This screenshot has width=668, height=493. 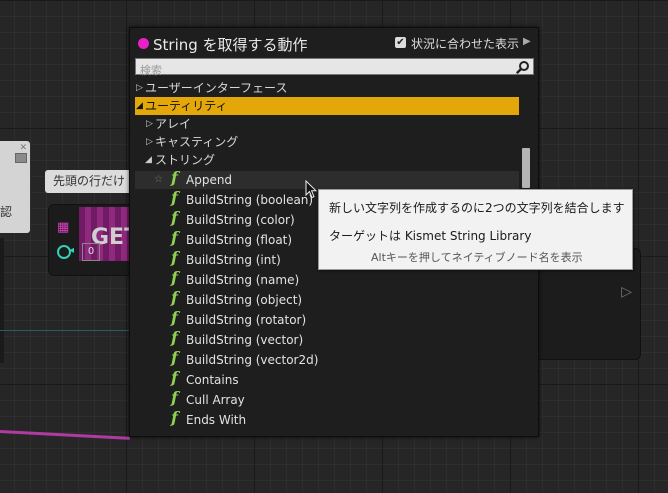 I want to click on menu-header: String を取得する動作 ✔ 状況に合わせた表示 ▶, so click(x=334, y=43).